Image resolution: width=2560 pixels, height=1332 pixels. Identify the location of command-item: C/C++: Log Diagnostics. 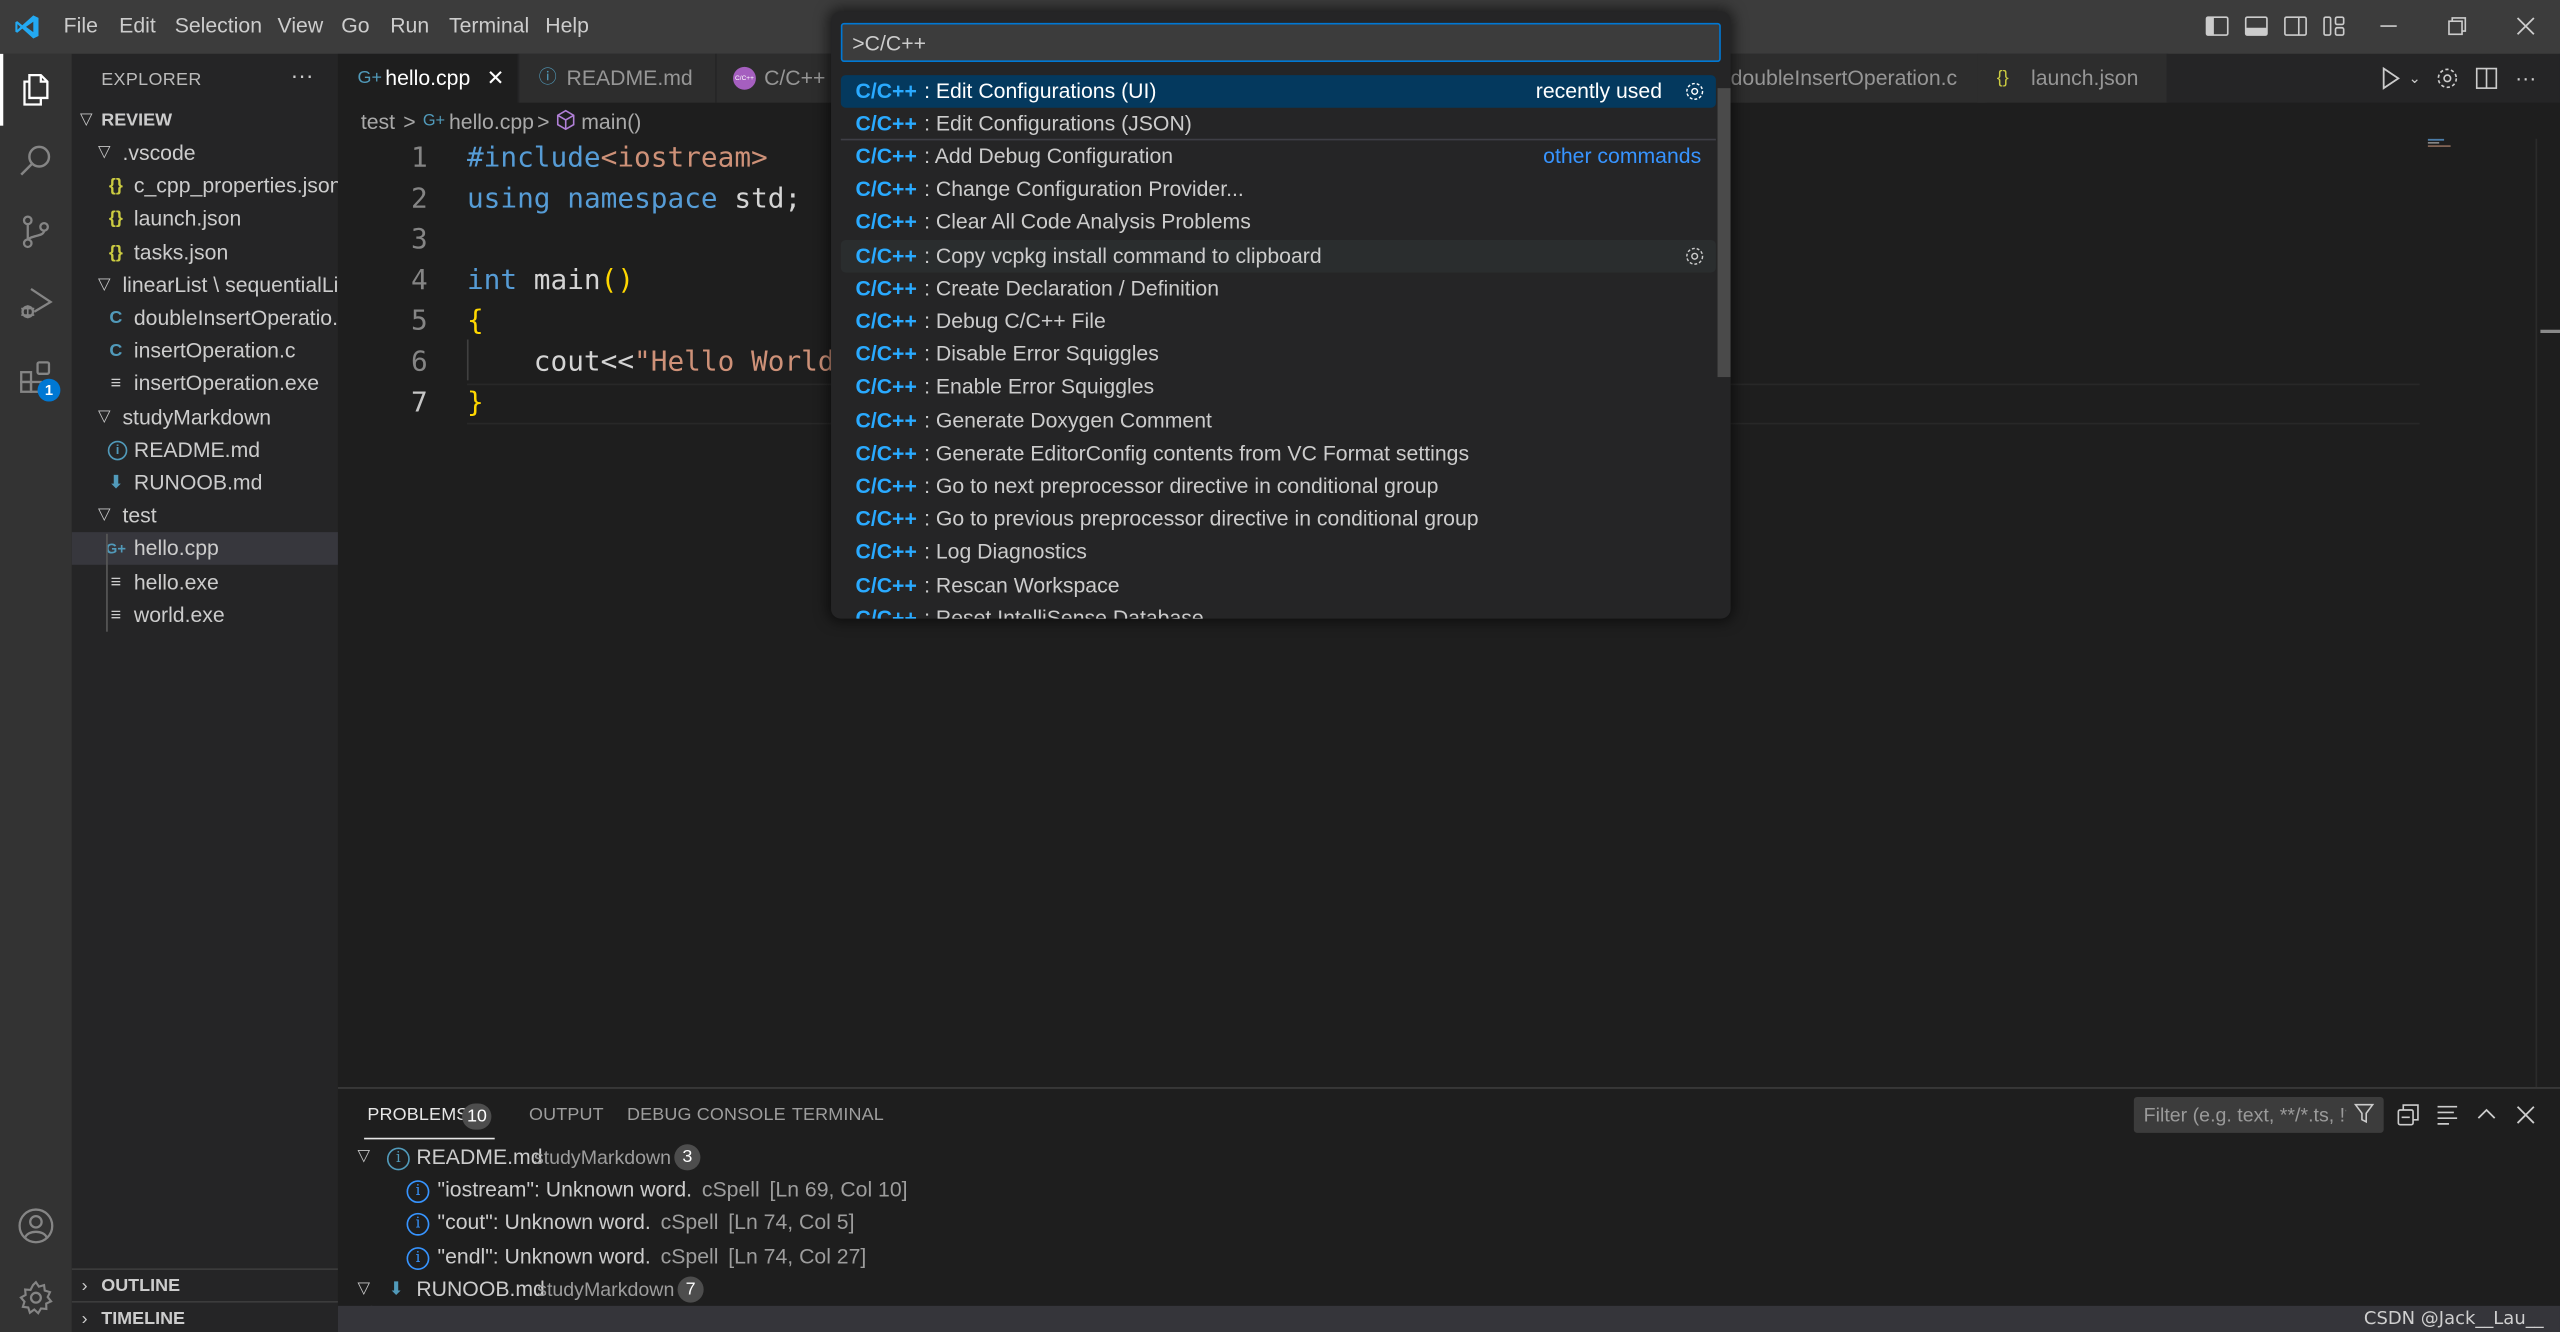
(1278, 552).